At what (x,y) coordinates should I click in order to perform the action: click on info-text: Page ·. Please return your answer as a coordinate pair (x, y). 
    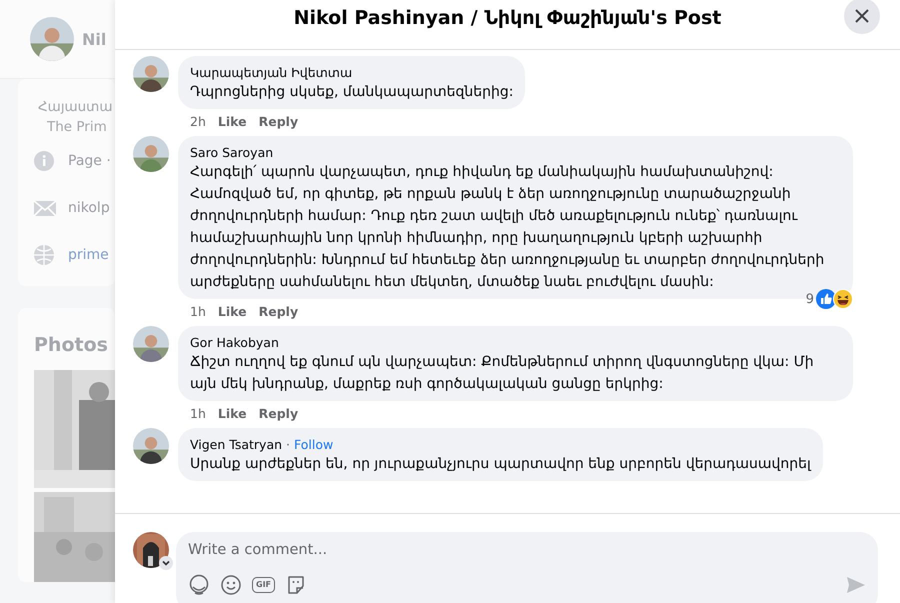
    Looking at the image, I should click on (89, 160).